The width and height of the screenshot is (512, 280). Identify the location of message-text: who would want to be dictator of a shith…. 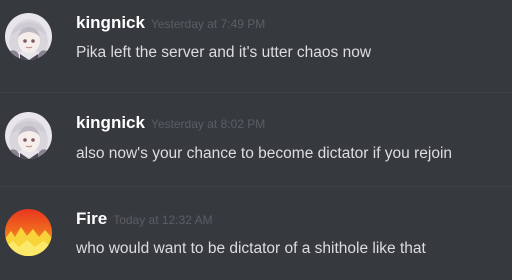
(251, 248).